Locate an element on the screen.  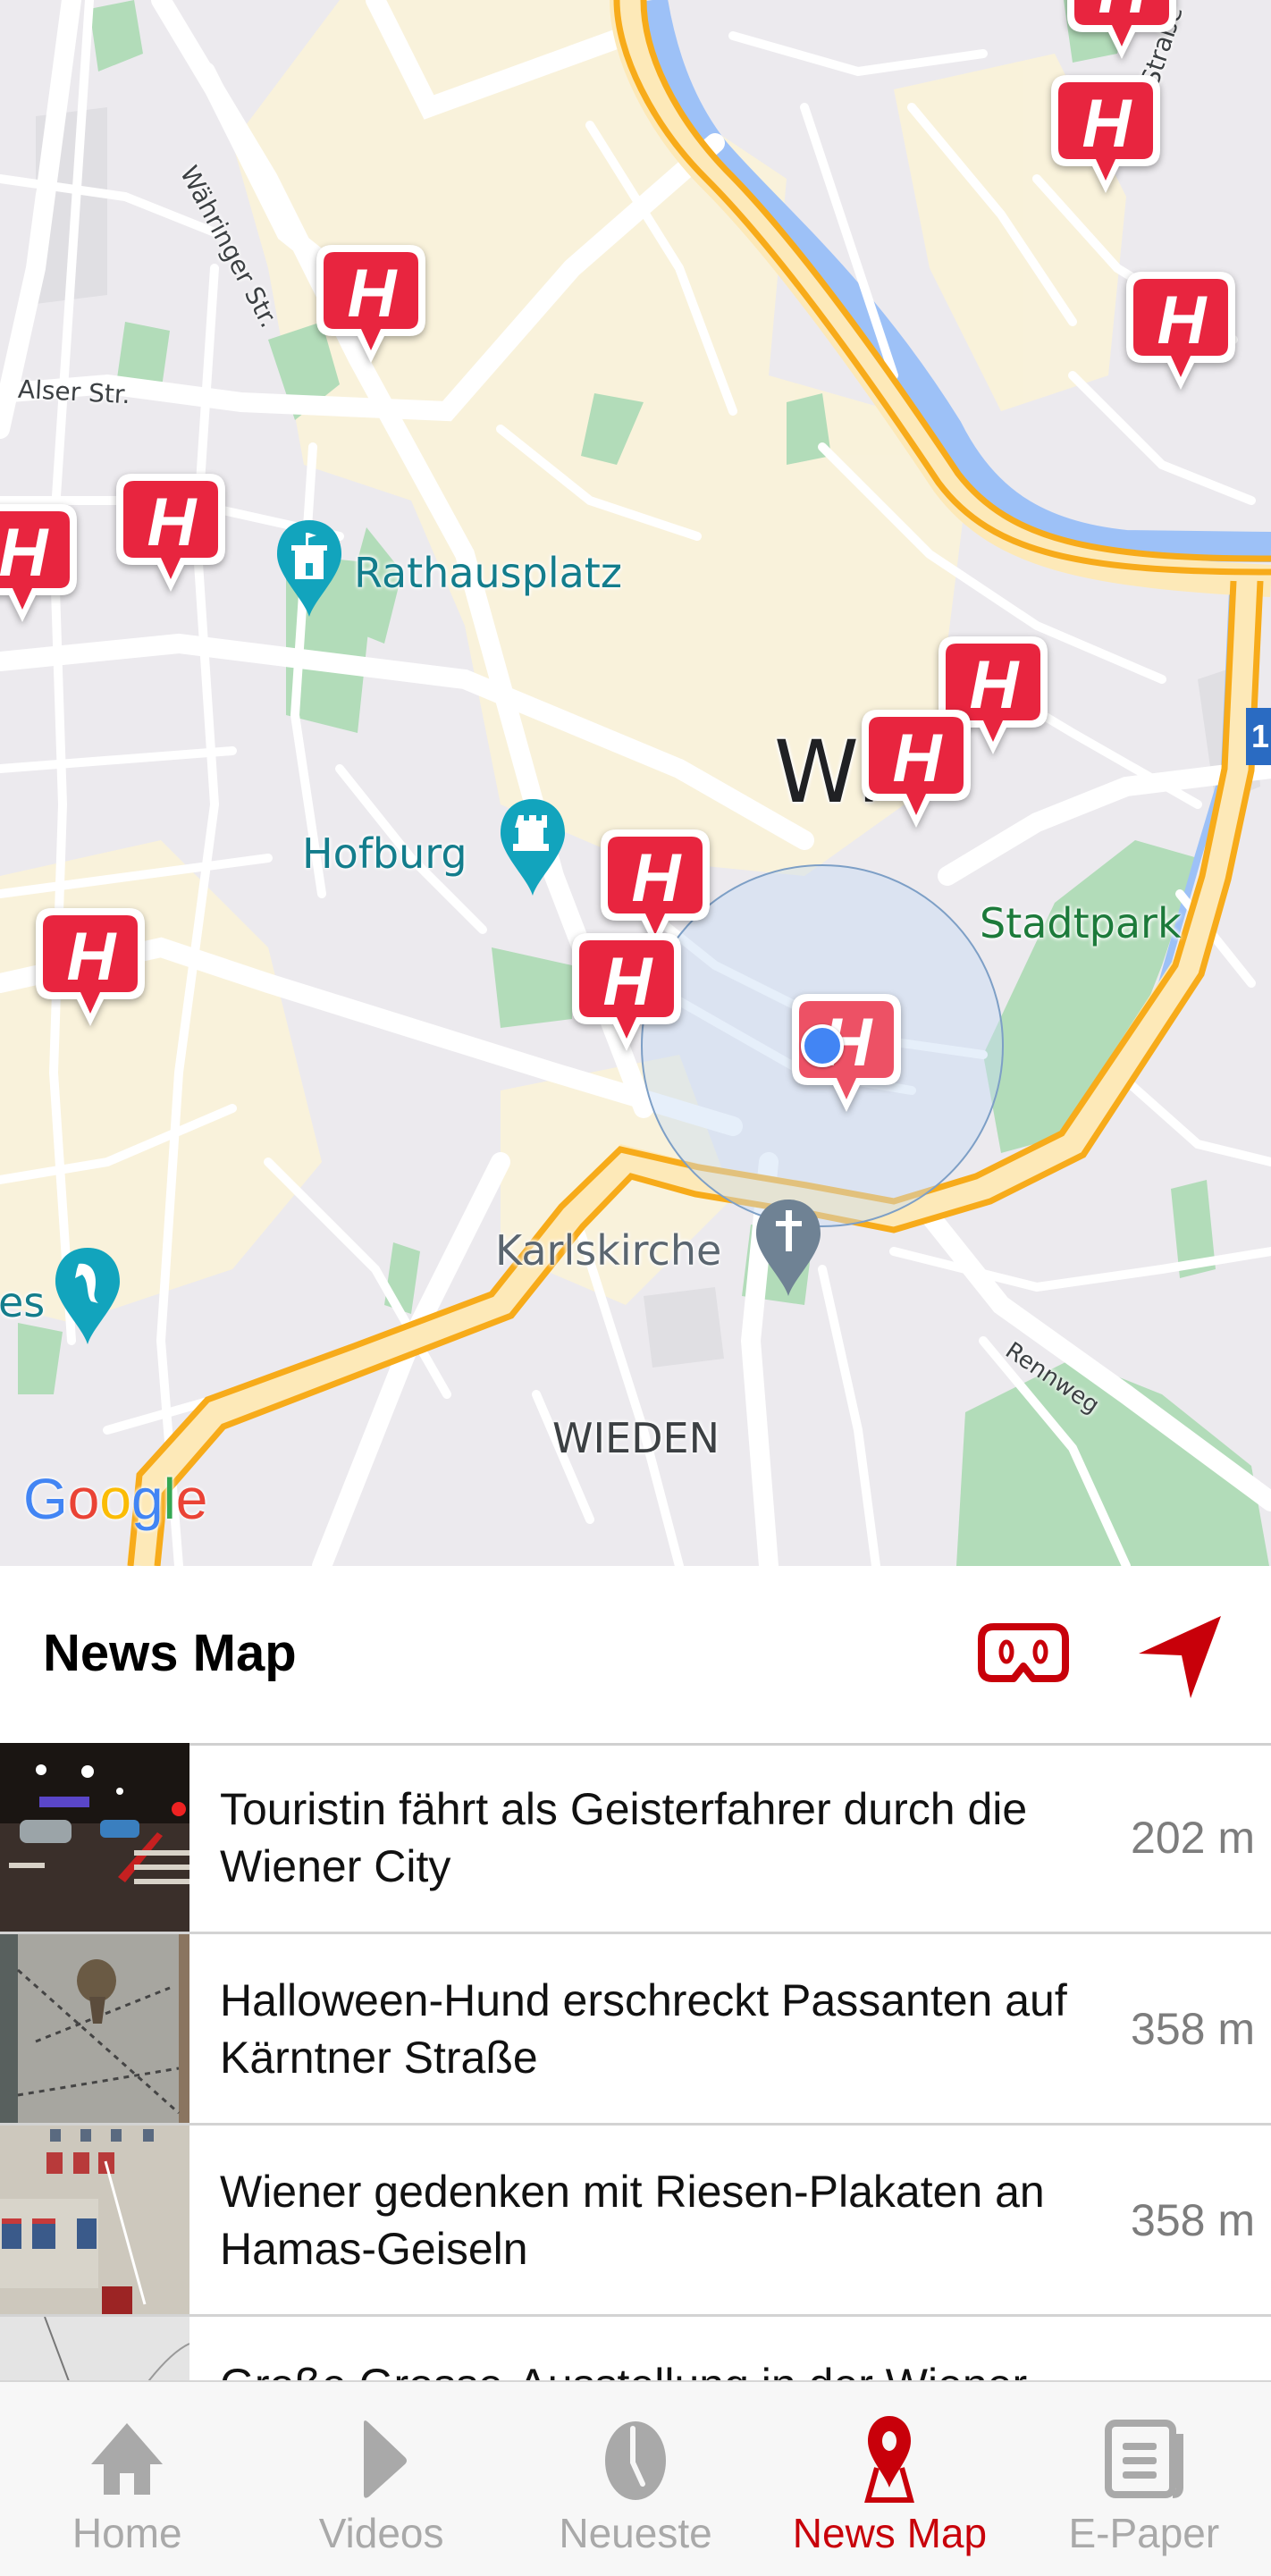
nav-label: E-Paper is located at coordinates (1144, 2533).